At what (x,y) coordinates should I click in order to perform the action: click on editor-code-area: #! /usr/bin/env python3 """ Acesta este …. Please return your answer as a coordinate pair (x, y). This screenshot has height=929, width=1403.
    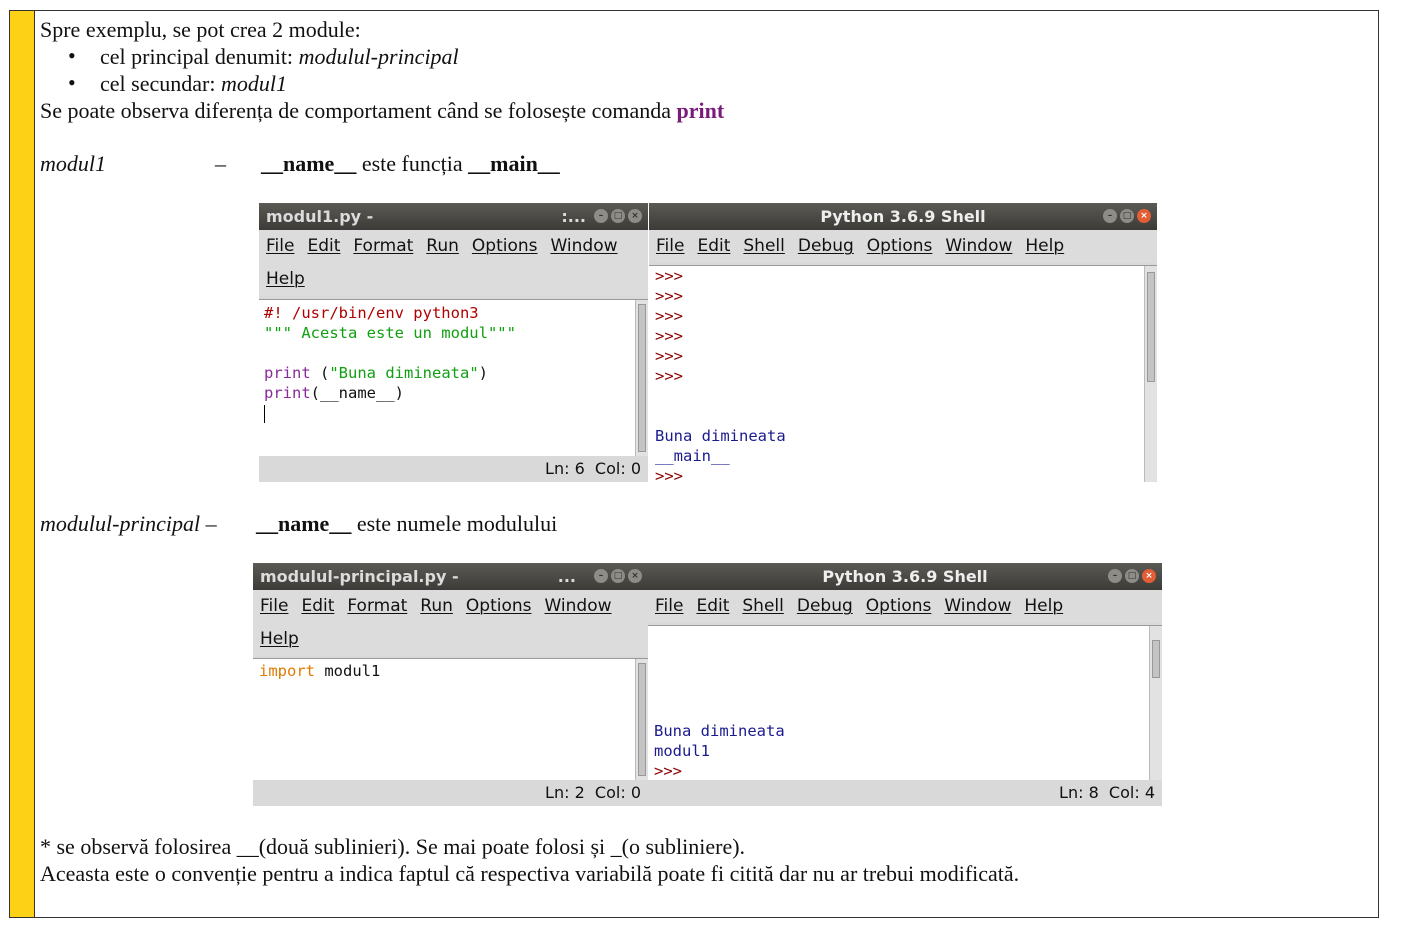
    Looking at the image, I should click on (453, 377).